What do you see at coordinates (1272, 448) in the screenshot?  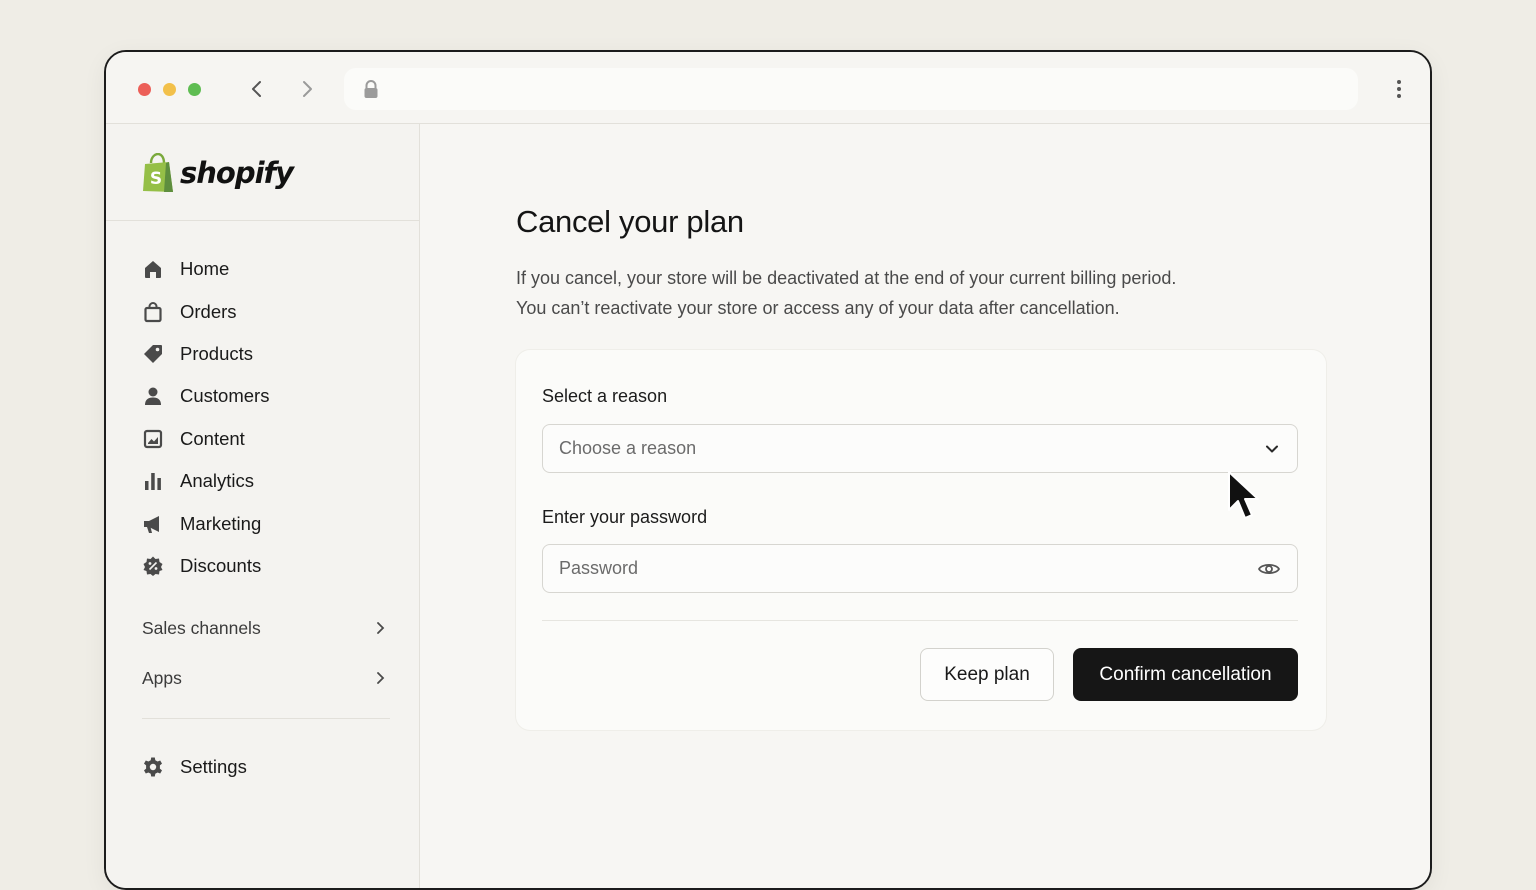 I see `chevron-down-icon` at bounding box center [1272, 448].